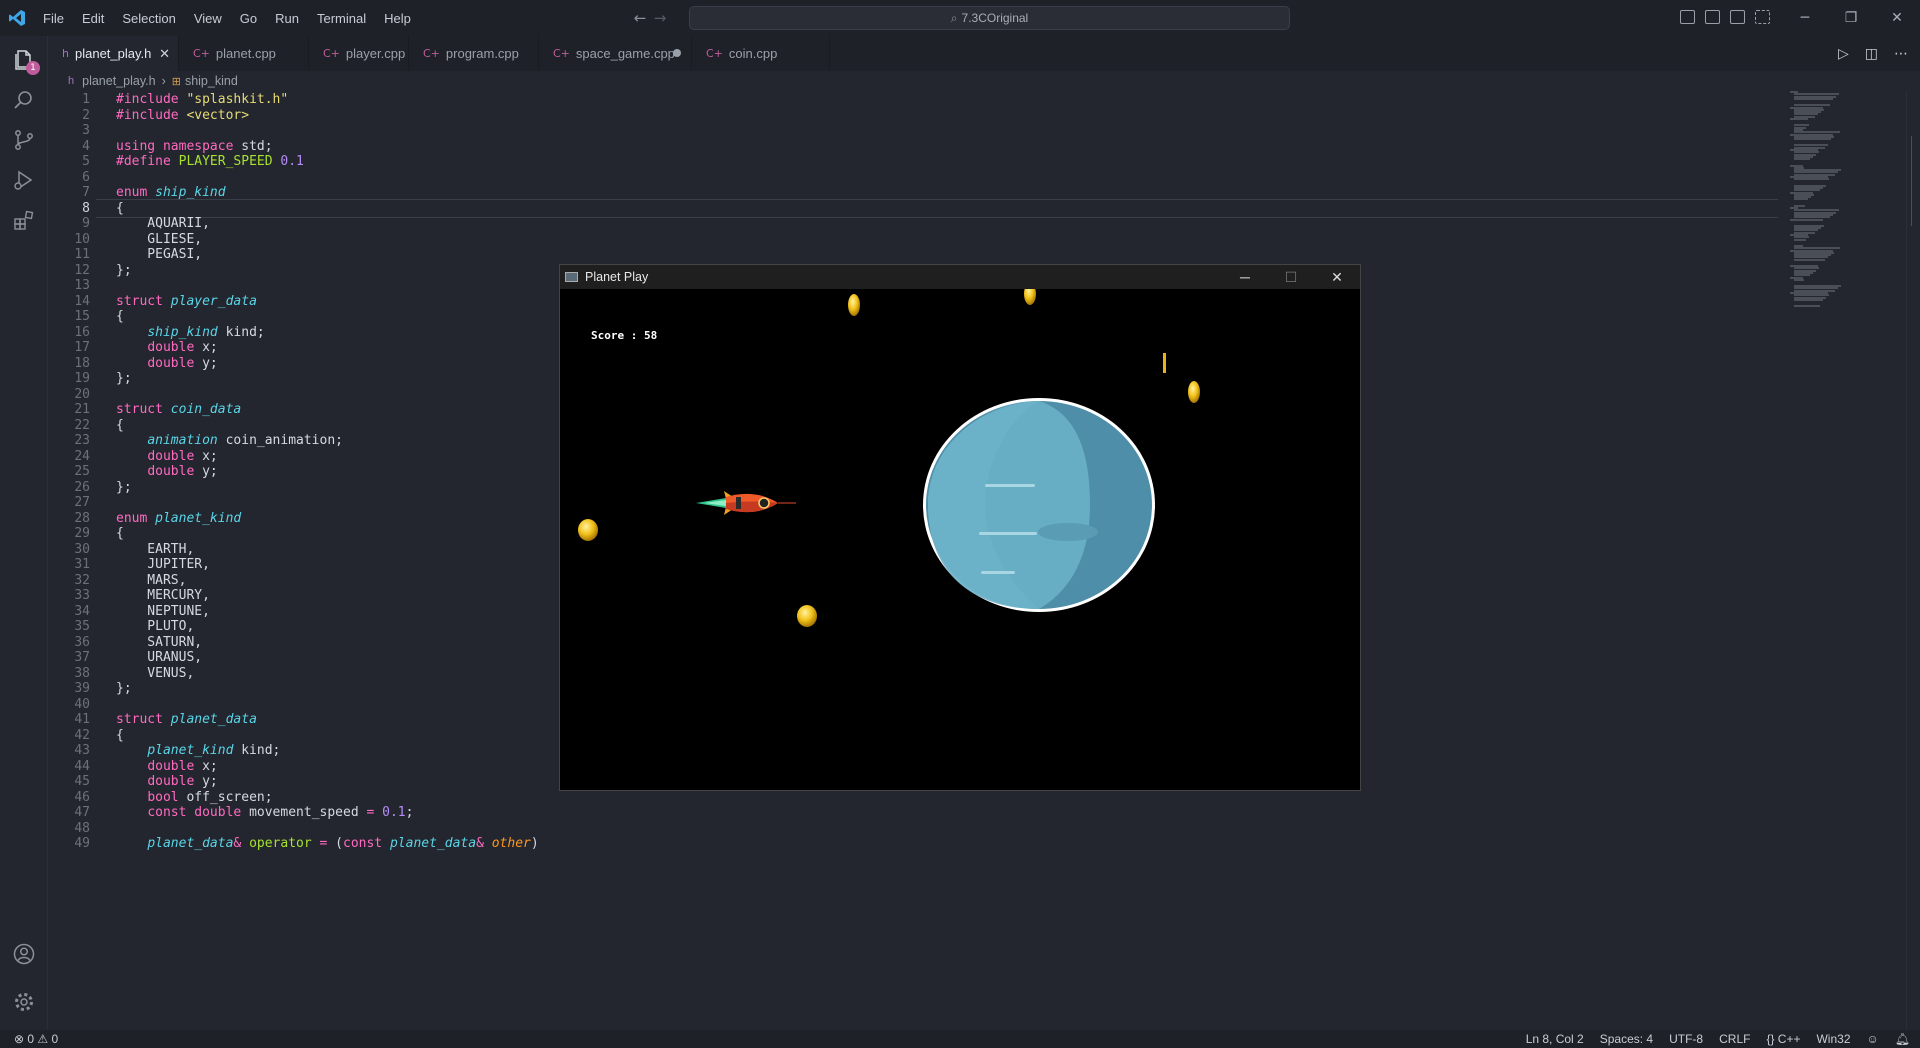 The height and width of the screenshot is (1048, 1920). I want to click on end-of-line: CRLF, so click(1734, 1039).